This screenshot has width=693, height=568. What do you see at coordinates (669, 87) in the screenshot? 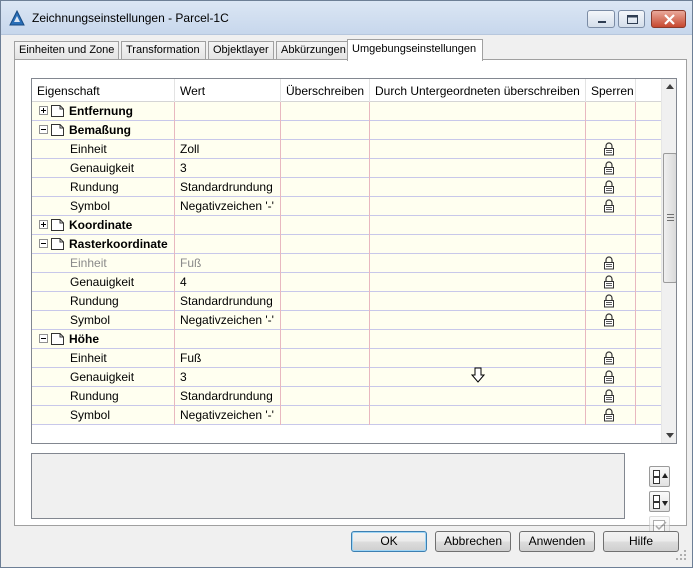
I see `scroll-up-icon` at bounding box center [669, 87].